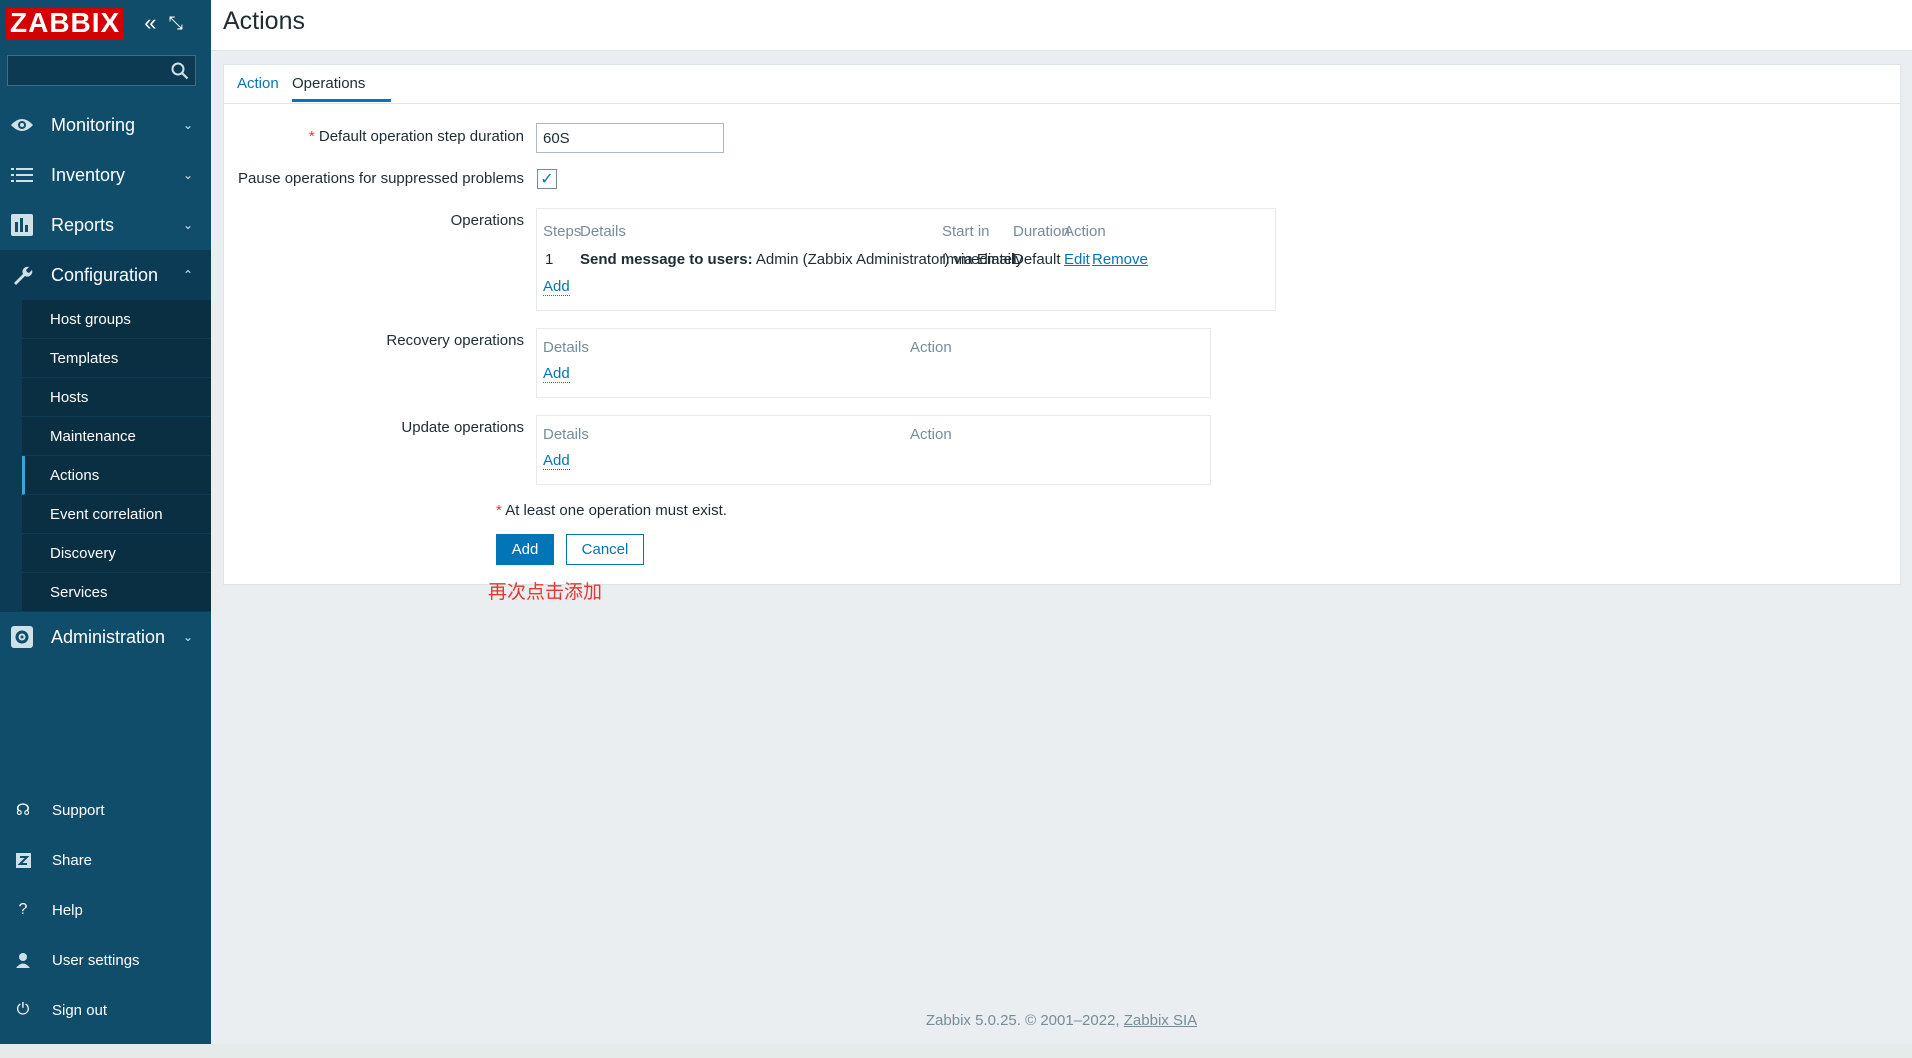 The height and width of the screenshot is (1058, 1912). Describe the element at coordinates (175, 23) in the screenshot. I see `kiosk-mode-icon: ⤡` at that location.